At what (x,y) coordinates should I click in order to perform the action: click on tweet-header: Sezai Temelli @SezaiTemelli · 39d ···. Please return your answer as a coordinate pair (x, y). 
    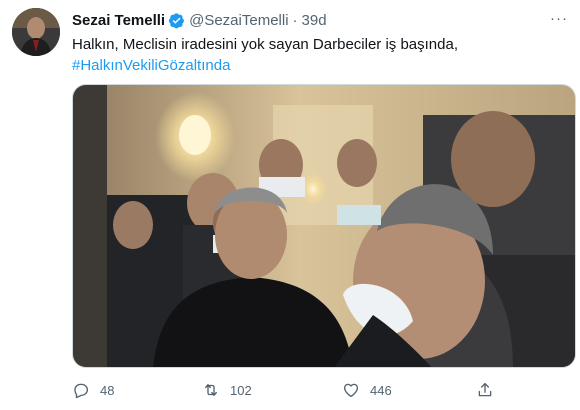
    Looking at the image, I should click on (320, 20).